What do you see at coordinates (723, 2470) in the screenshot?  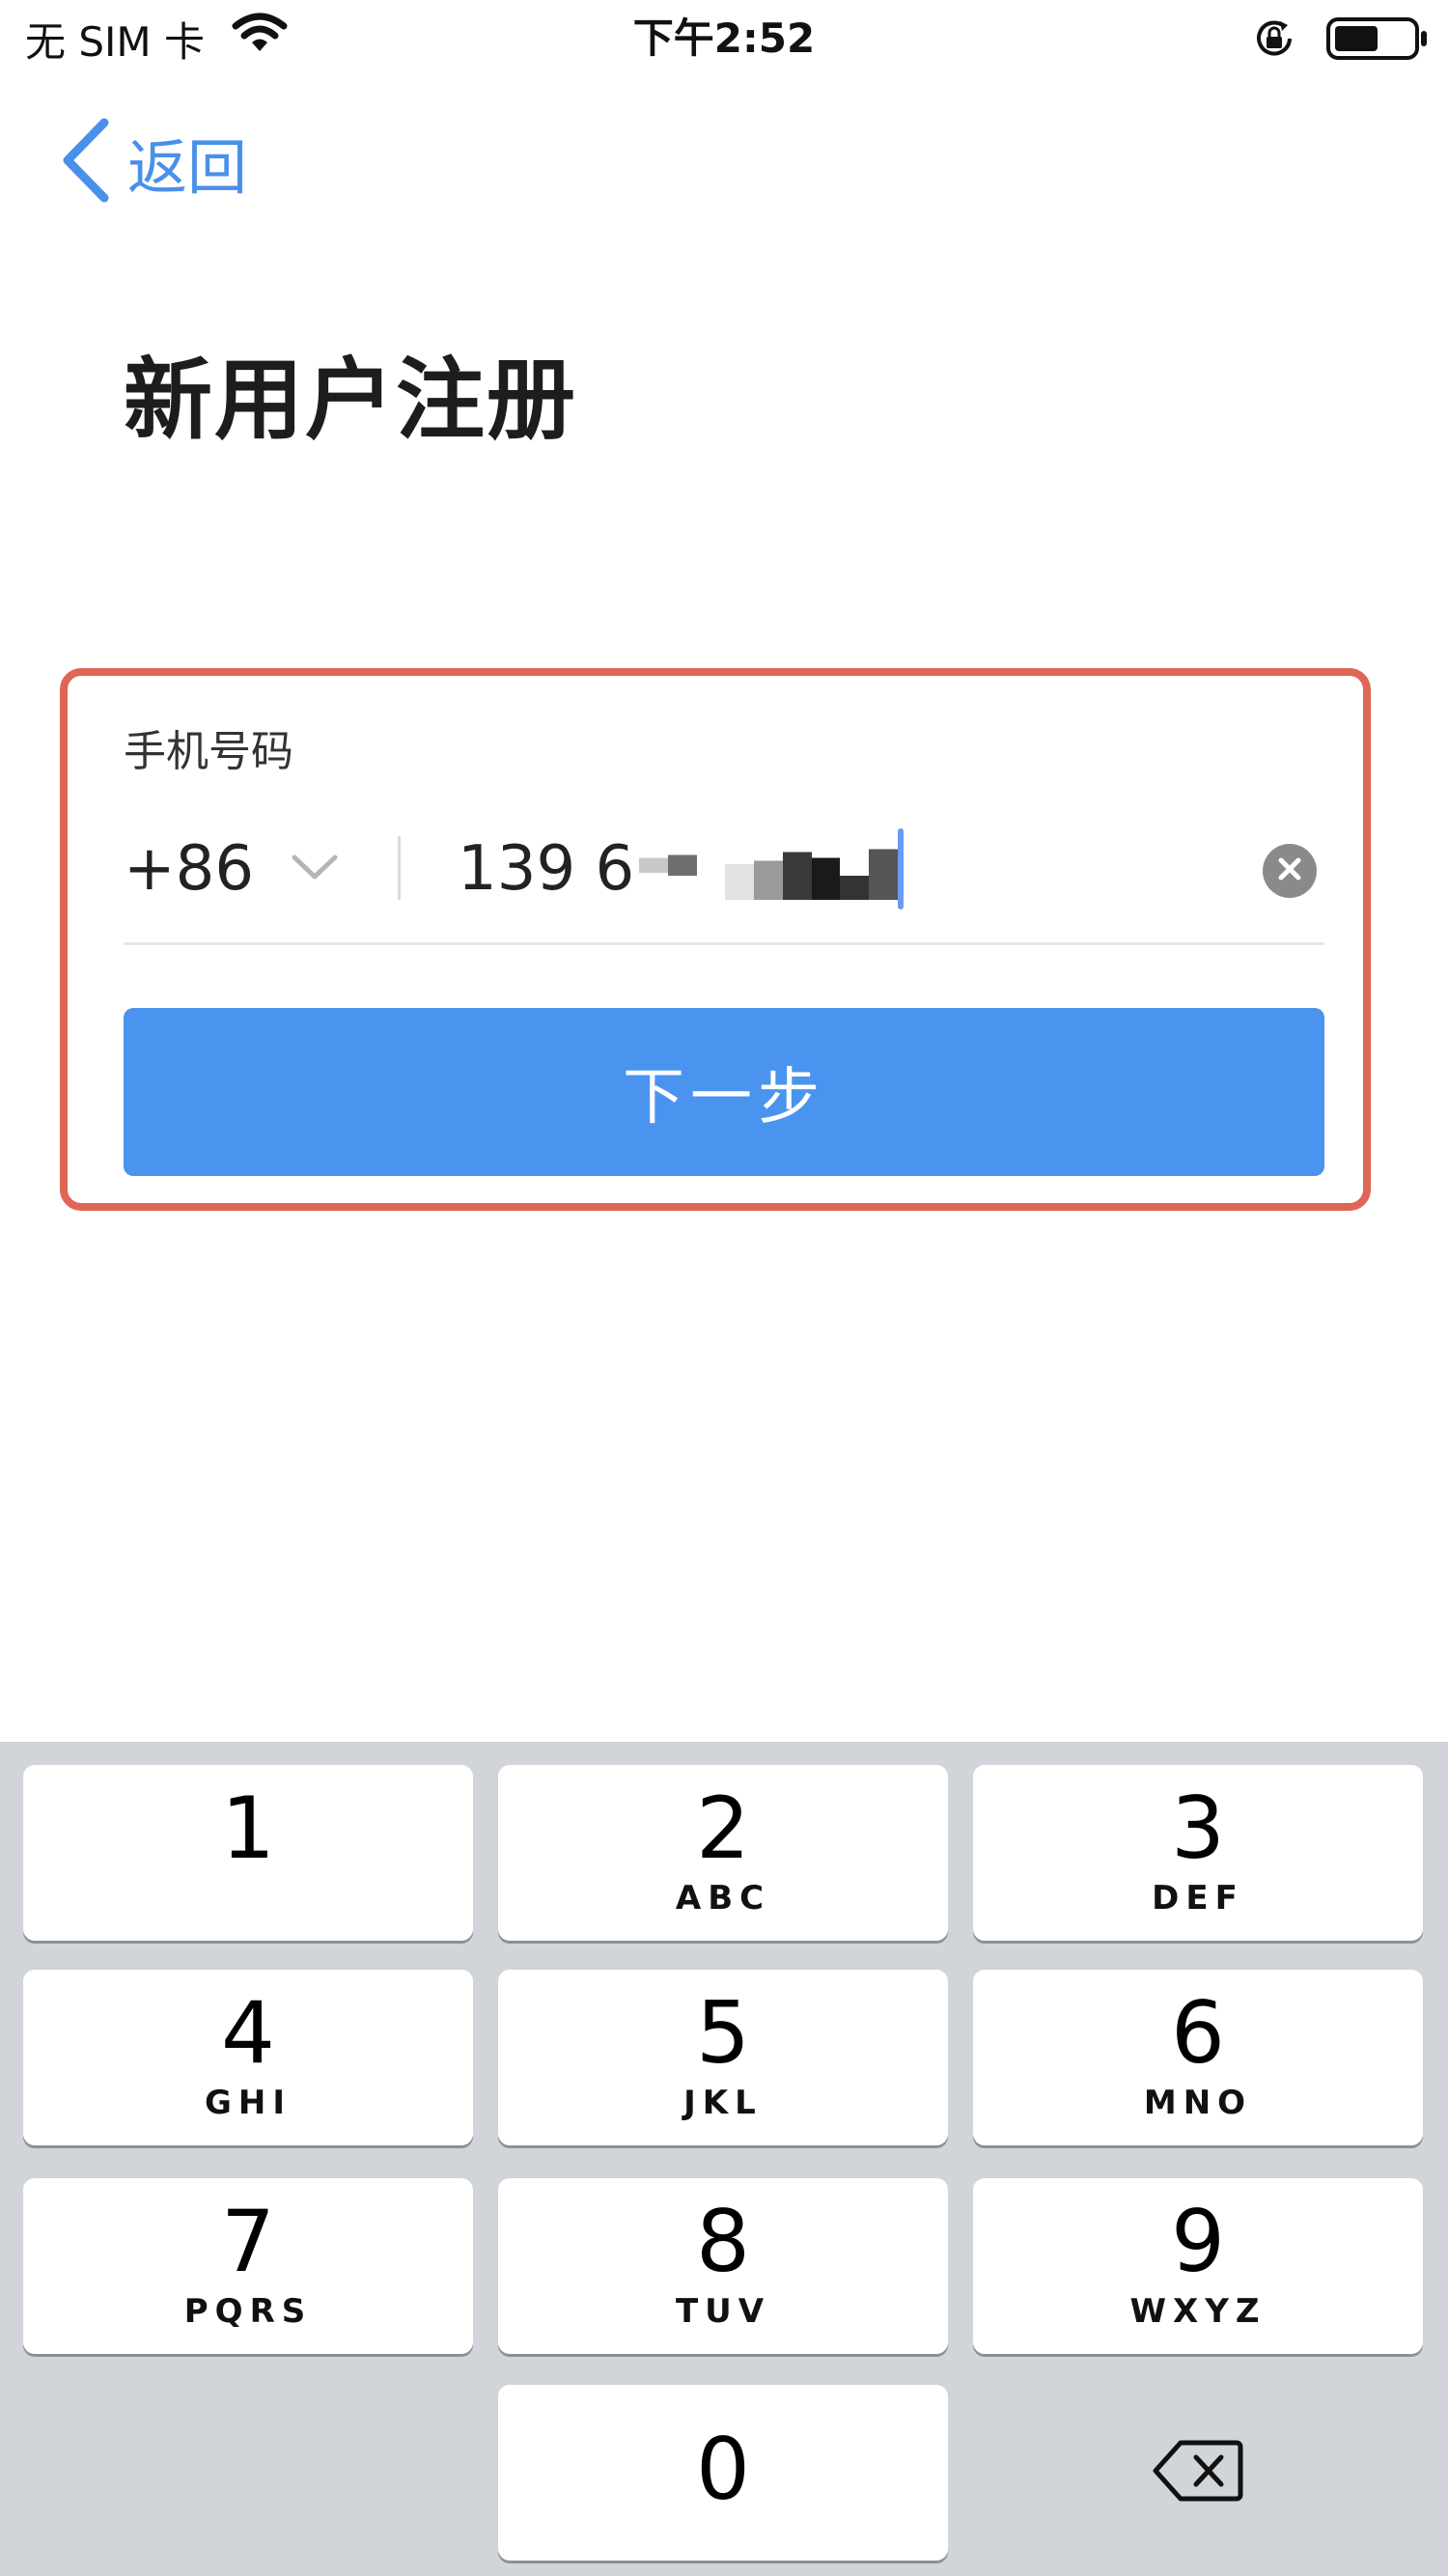 I see `key-digit: 0` at bounding box center [723, 2470].